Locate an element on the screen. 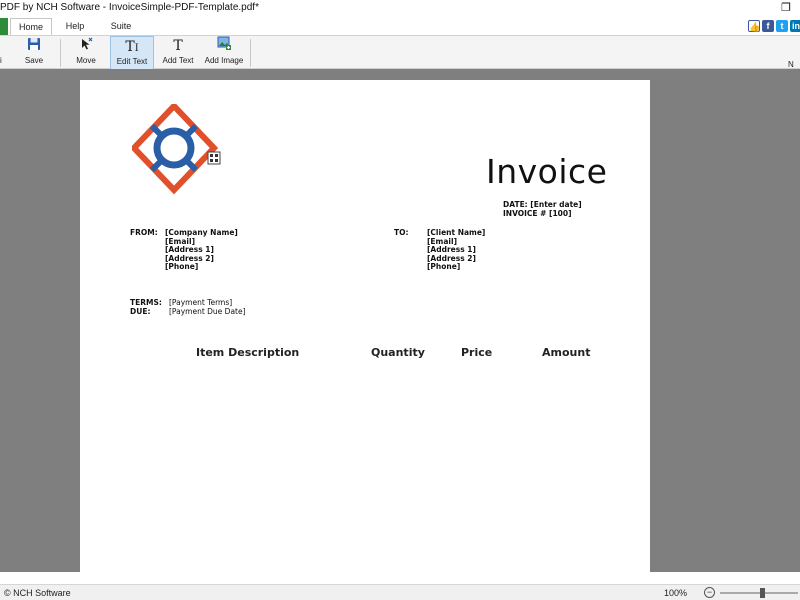  restore-window-button: ❐ is located at coordinates (786, 8).